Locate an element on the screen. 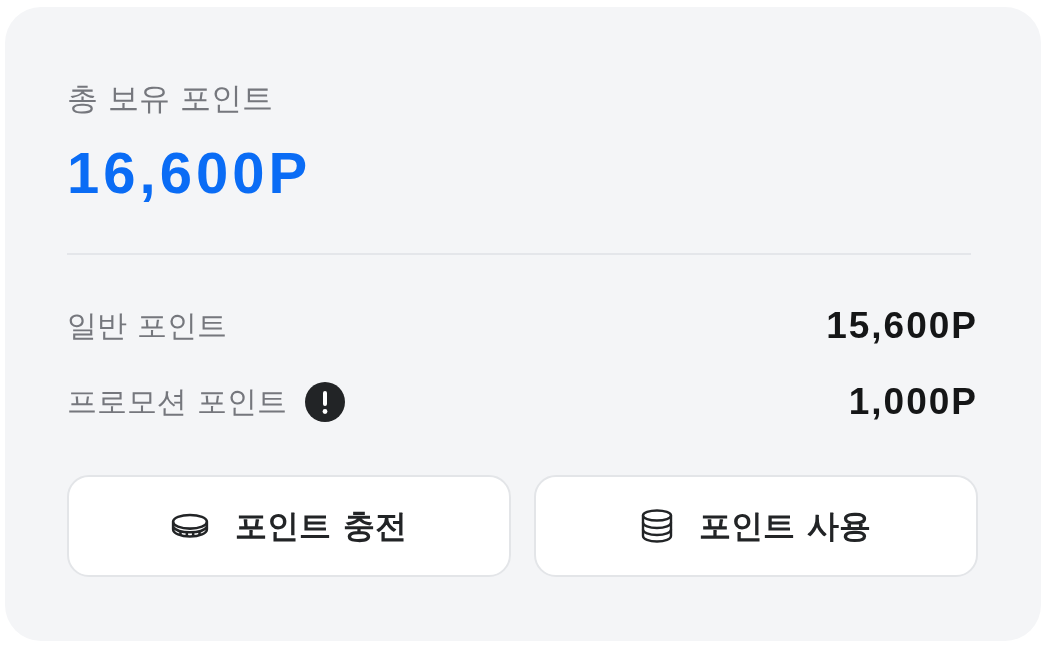  total-points-amount: 16,600P is located at coordinates (189, 173).